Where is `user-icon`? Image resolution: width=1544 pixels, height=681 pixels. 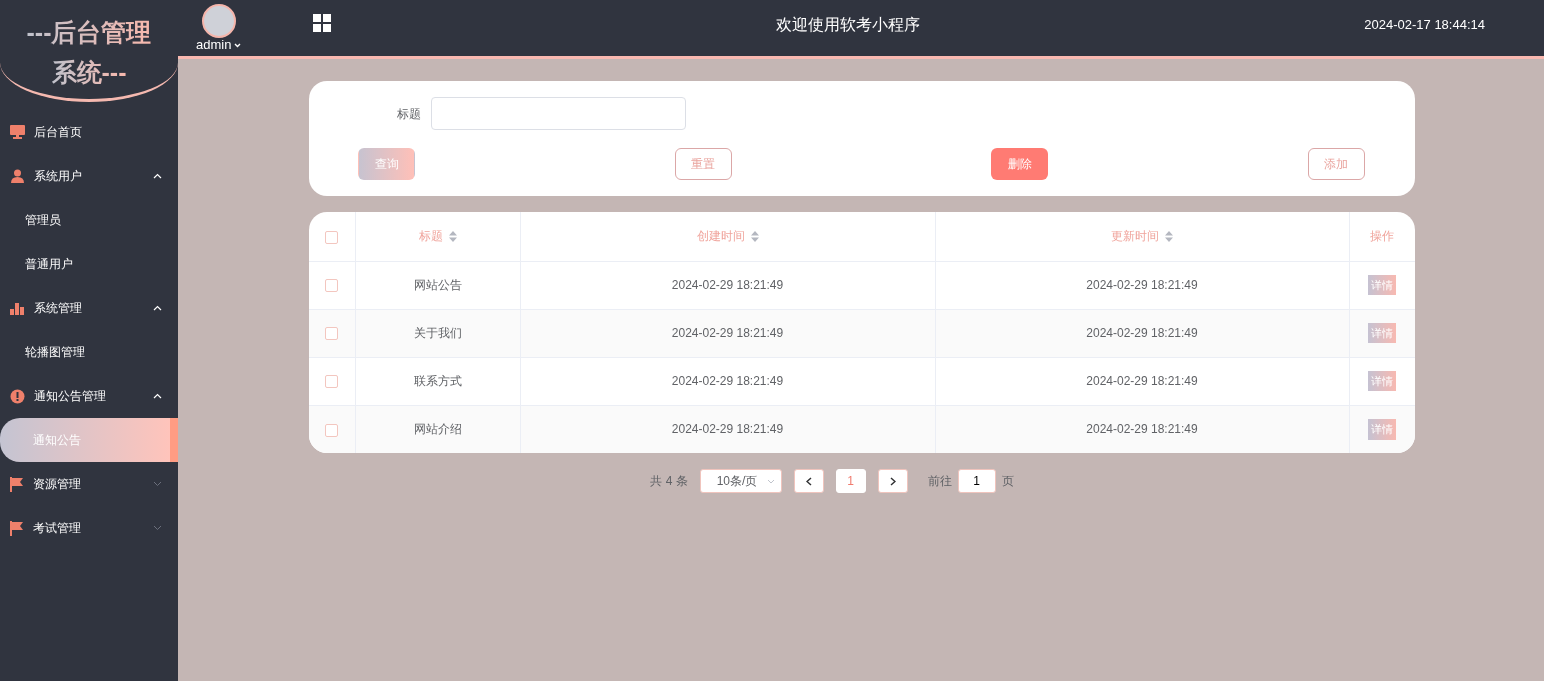
user-icon is located at coordinates (17, 176).